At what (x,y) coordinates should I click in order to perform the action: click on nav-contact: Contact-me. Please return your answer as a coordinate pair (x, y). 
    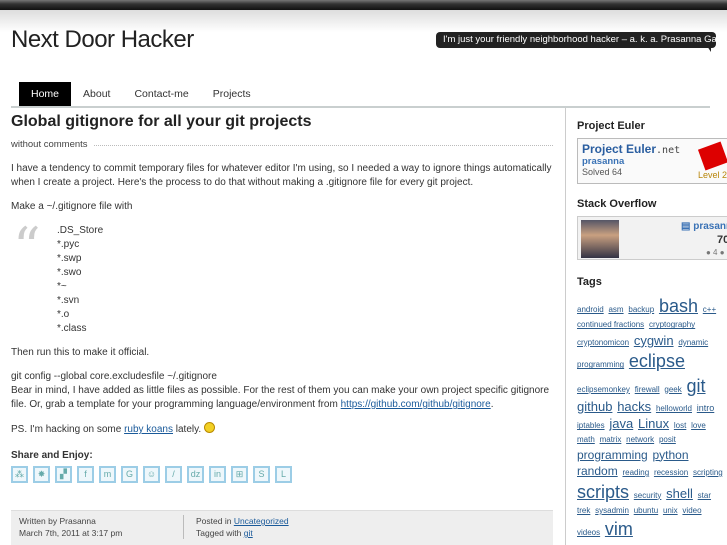
    Looking at the image, I should click on (161, 94).